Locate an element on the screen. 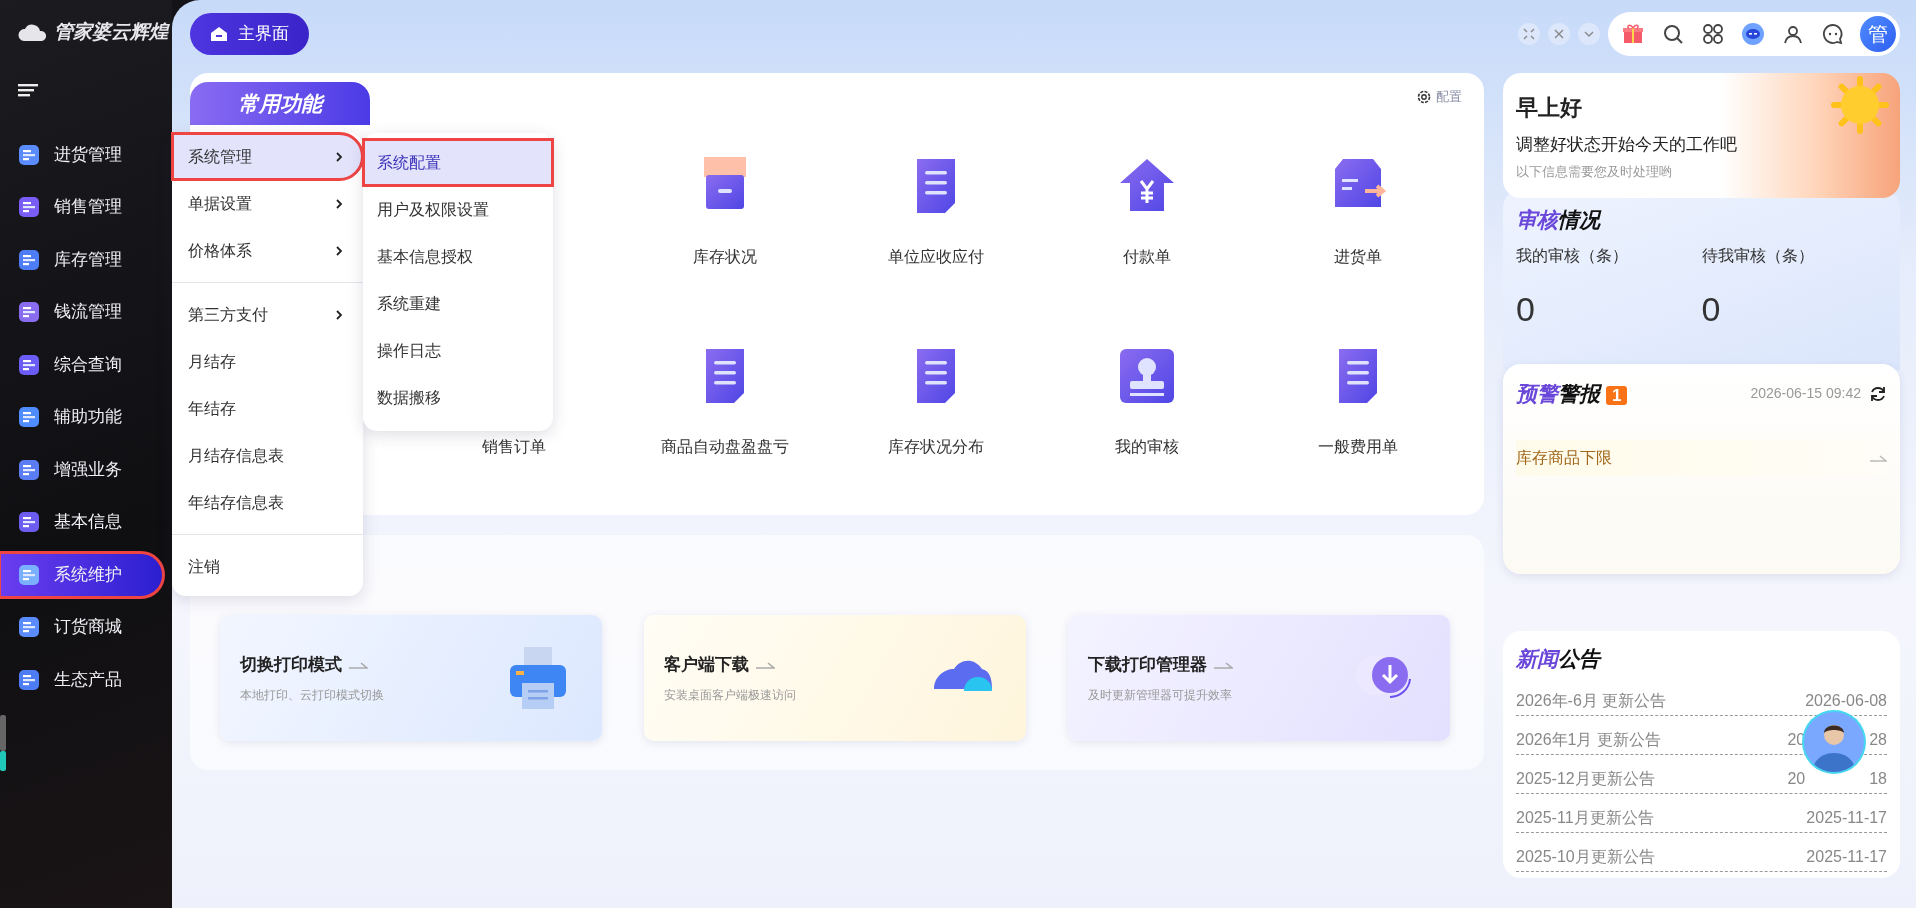  menu-item: 年结存 is located at coordinates (267, 408).